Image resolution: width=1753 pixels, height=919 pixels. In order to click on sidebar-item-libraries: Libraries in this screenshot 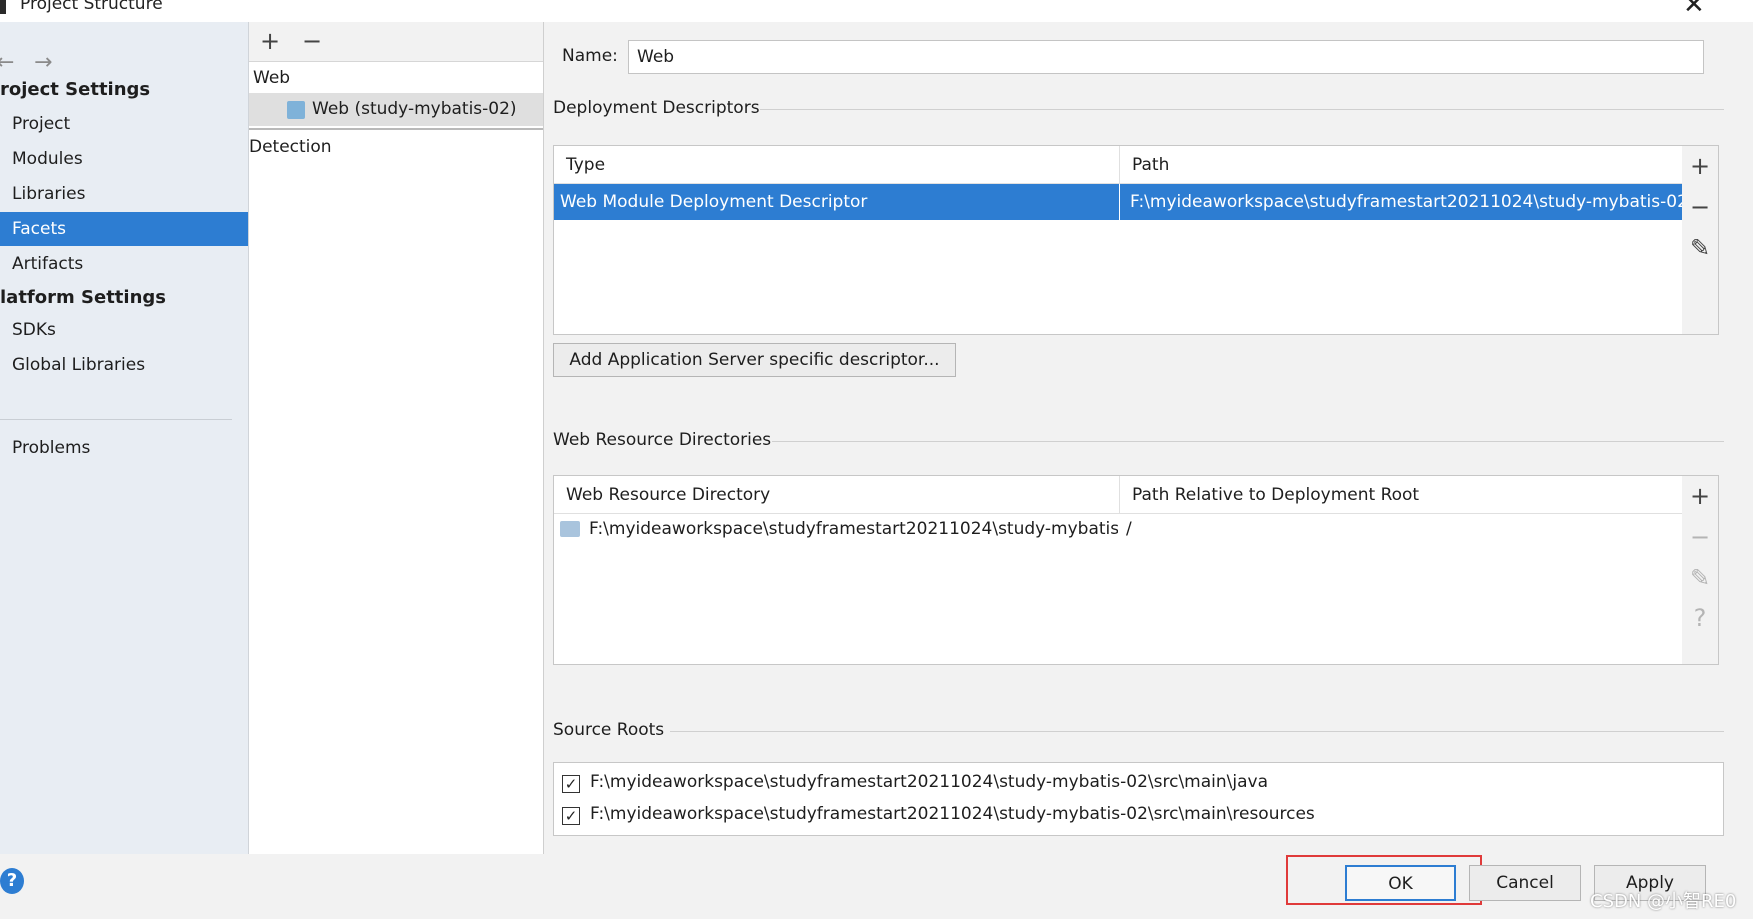, I will do `click(124, 194)`.